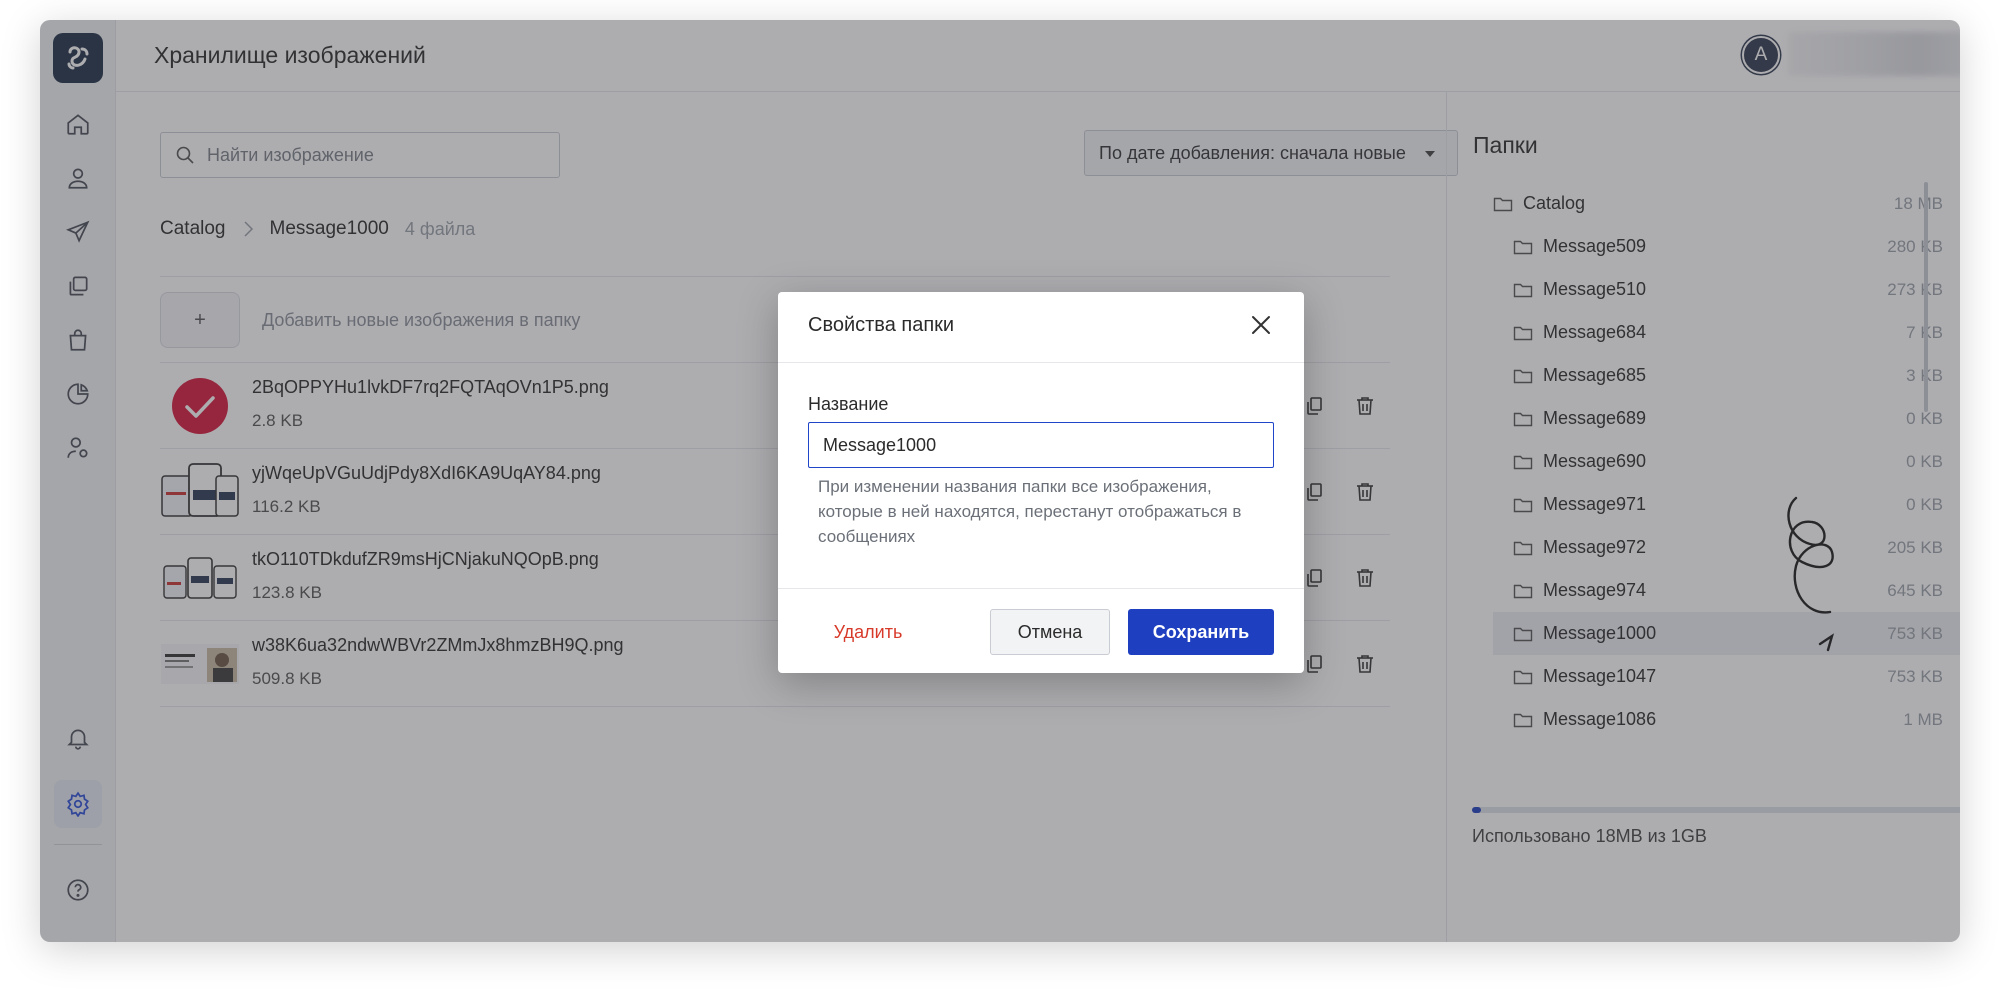 The image size is (2000, 1002). I want to click on save-button: Сохранить, so click(1201, 632).